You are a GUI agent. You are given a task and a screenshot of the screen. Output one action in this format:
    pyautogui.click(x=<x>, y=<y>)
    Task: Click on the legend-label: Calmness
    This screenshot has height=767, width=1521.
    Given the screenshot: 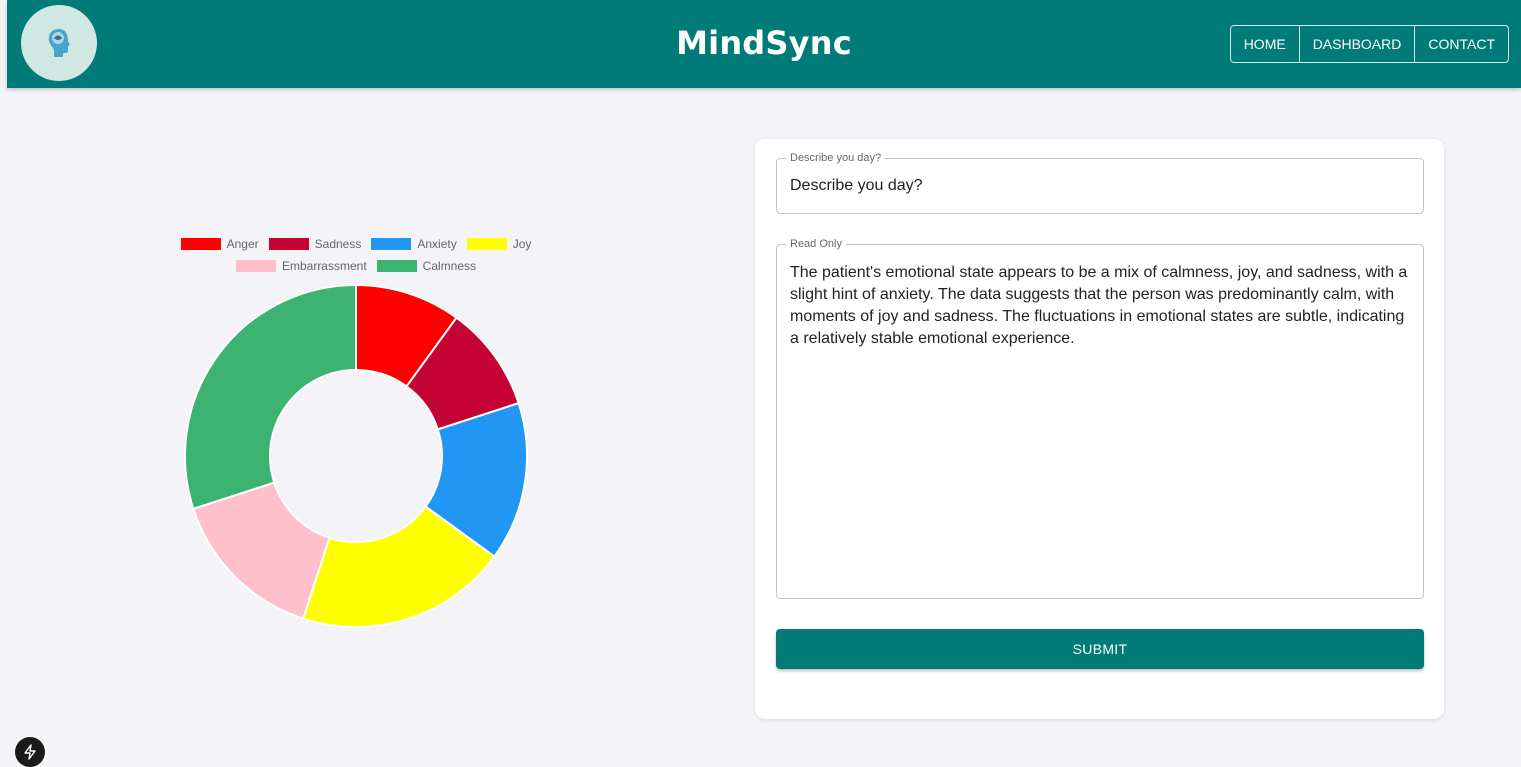 What is the action you would take?
    pyautogui.click(x=449, y=266)
    